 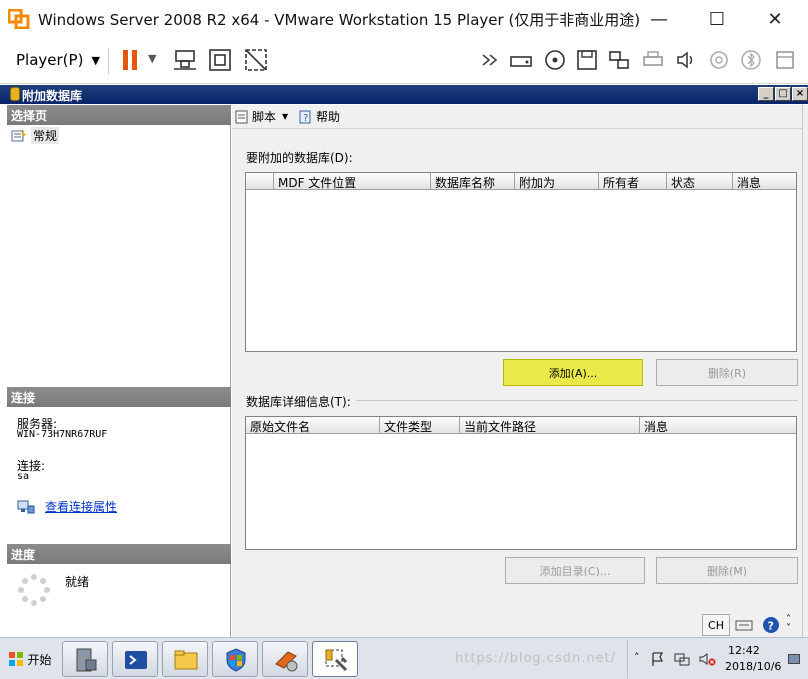 I want to click on vmware-toolbar: Player(P) ▼ ▼, so click(x=404, y=61).